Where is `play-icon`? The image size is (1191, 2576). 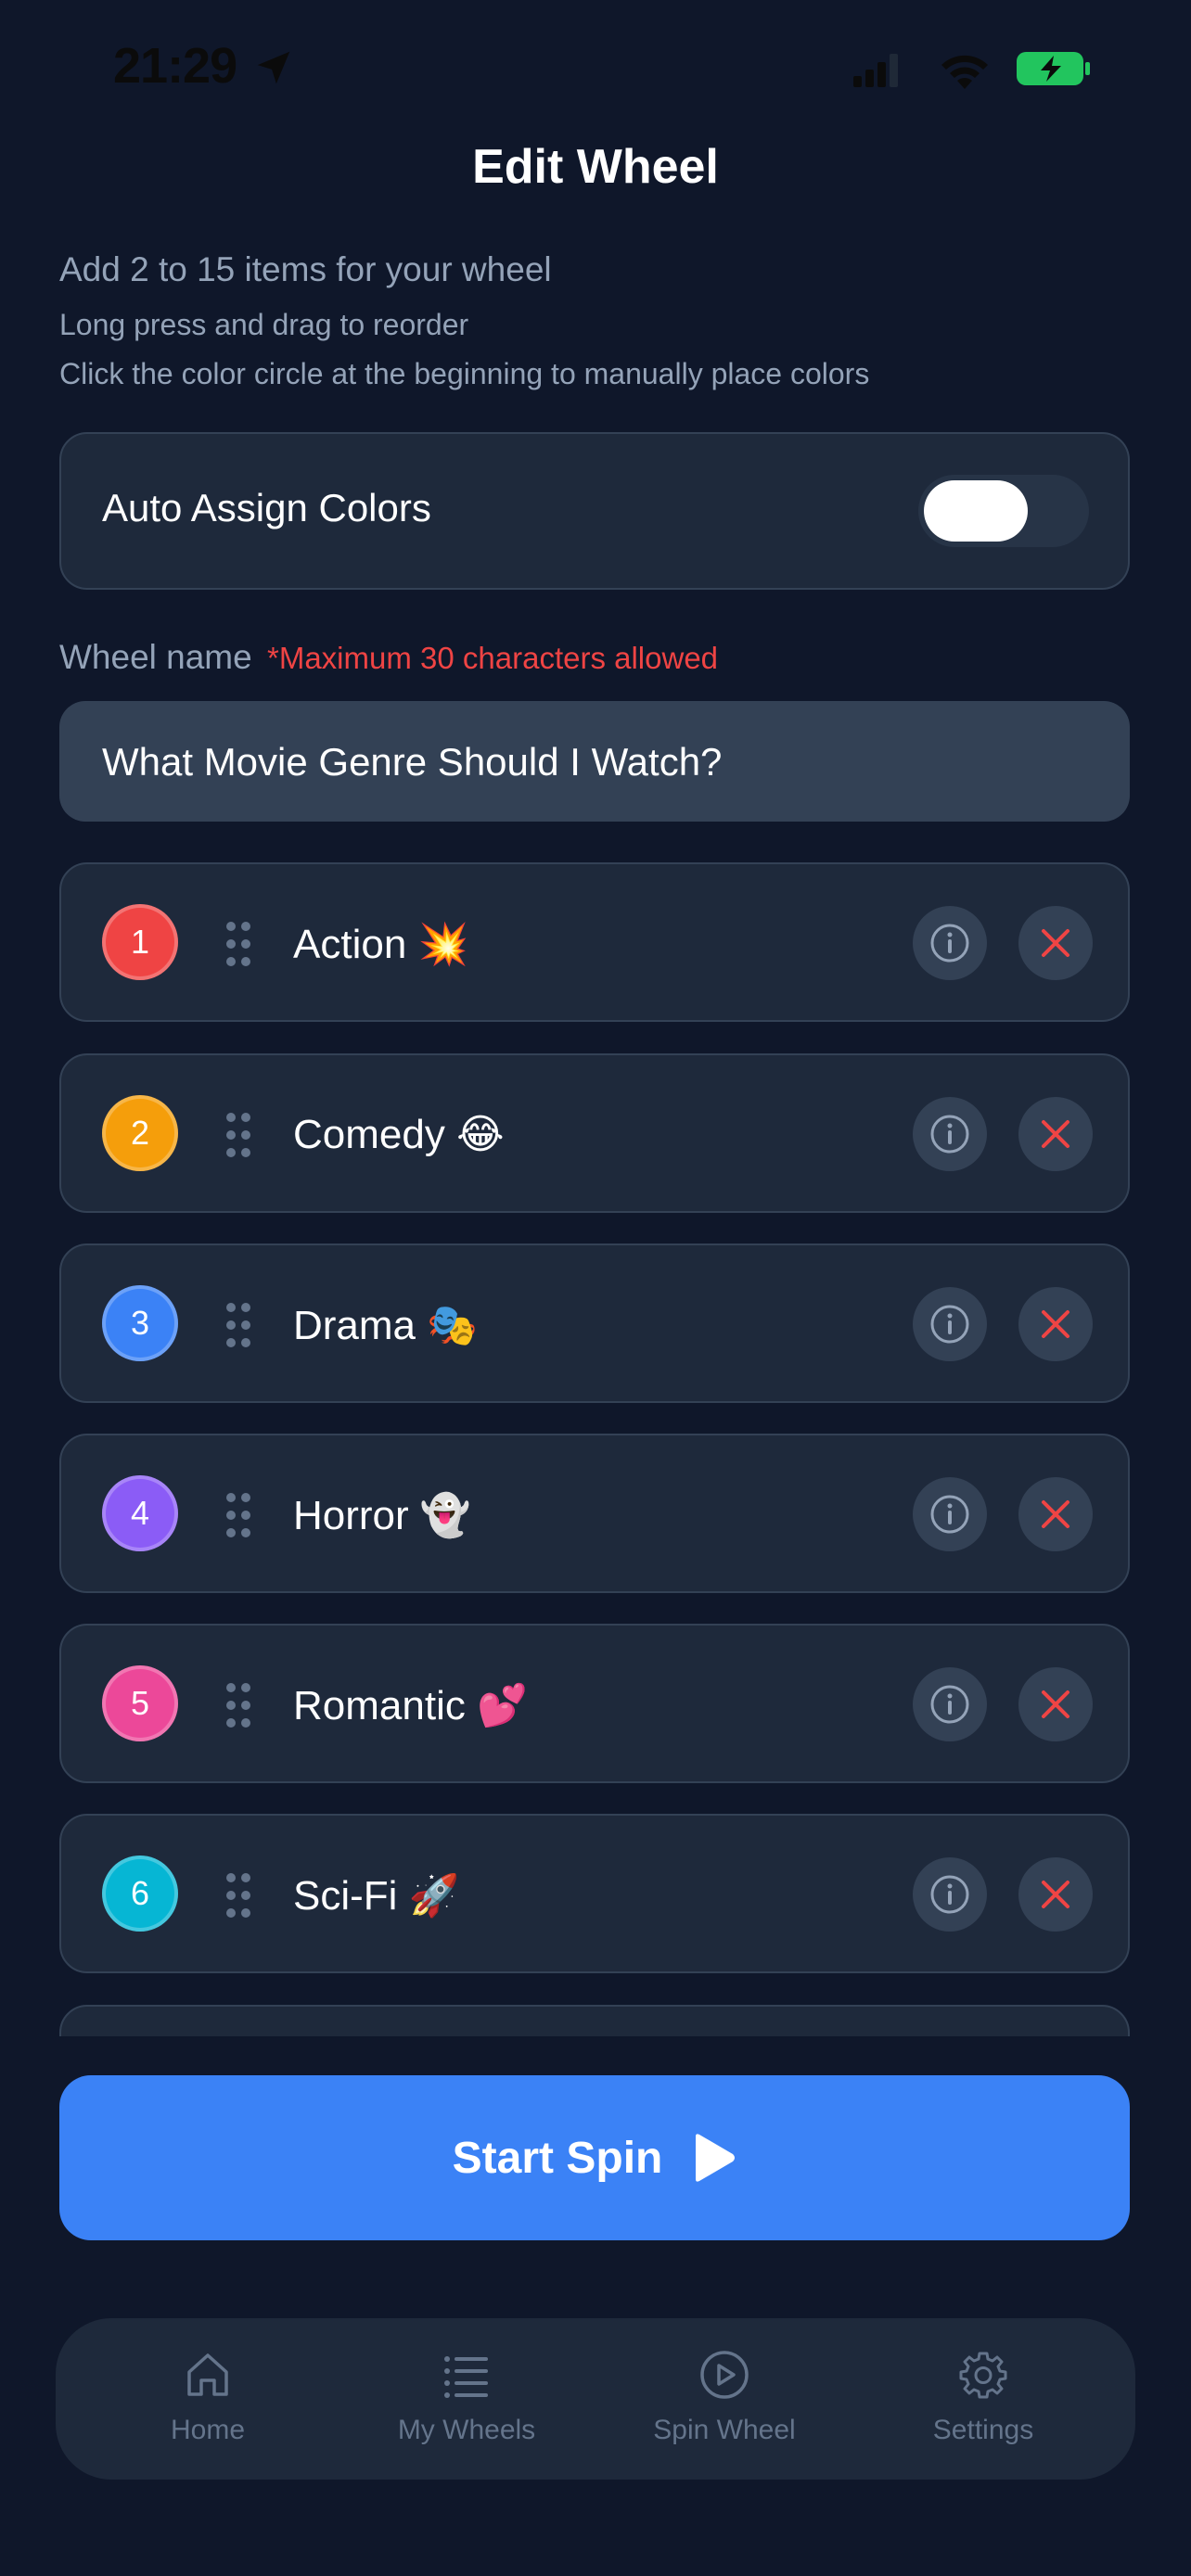 play-icon is located at coordinates (716, 2158).